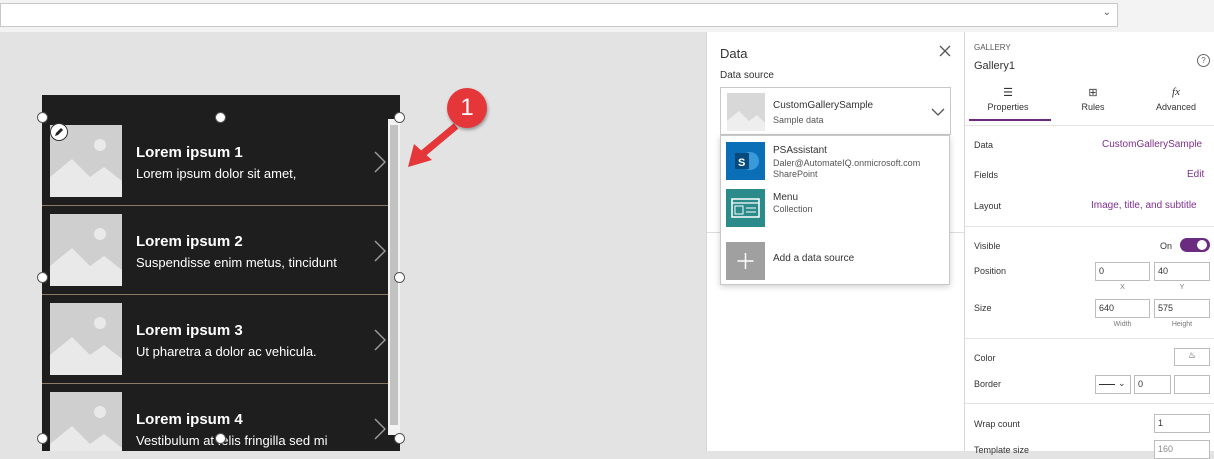  What do you see at coordinates (793, 209) in the screenshot?
I see `option-type: Collection` at bounding box center [793, 209].